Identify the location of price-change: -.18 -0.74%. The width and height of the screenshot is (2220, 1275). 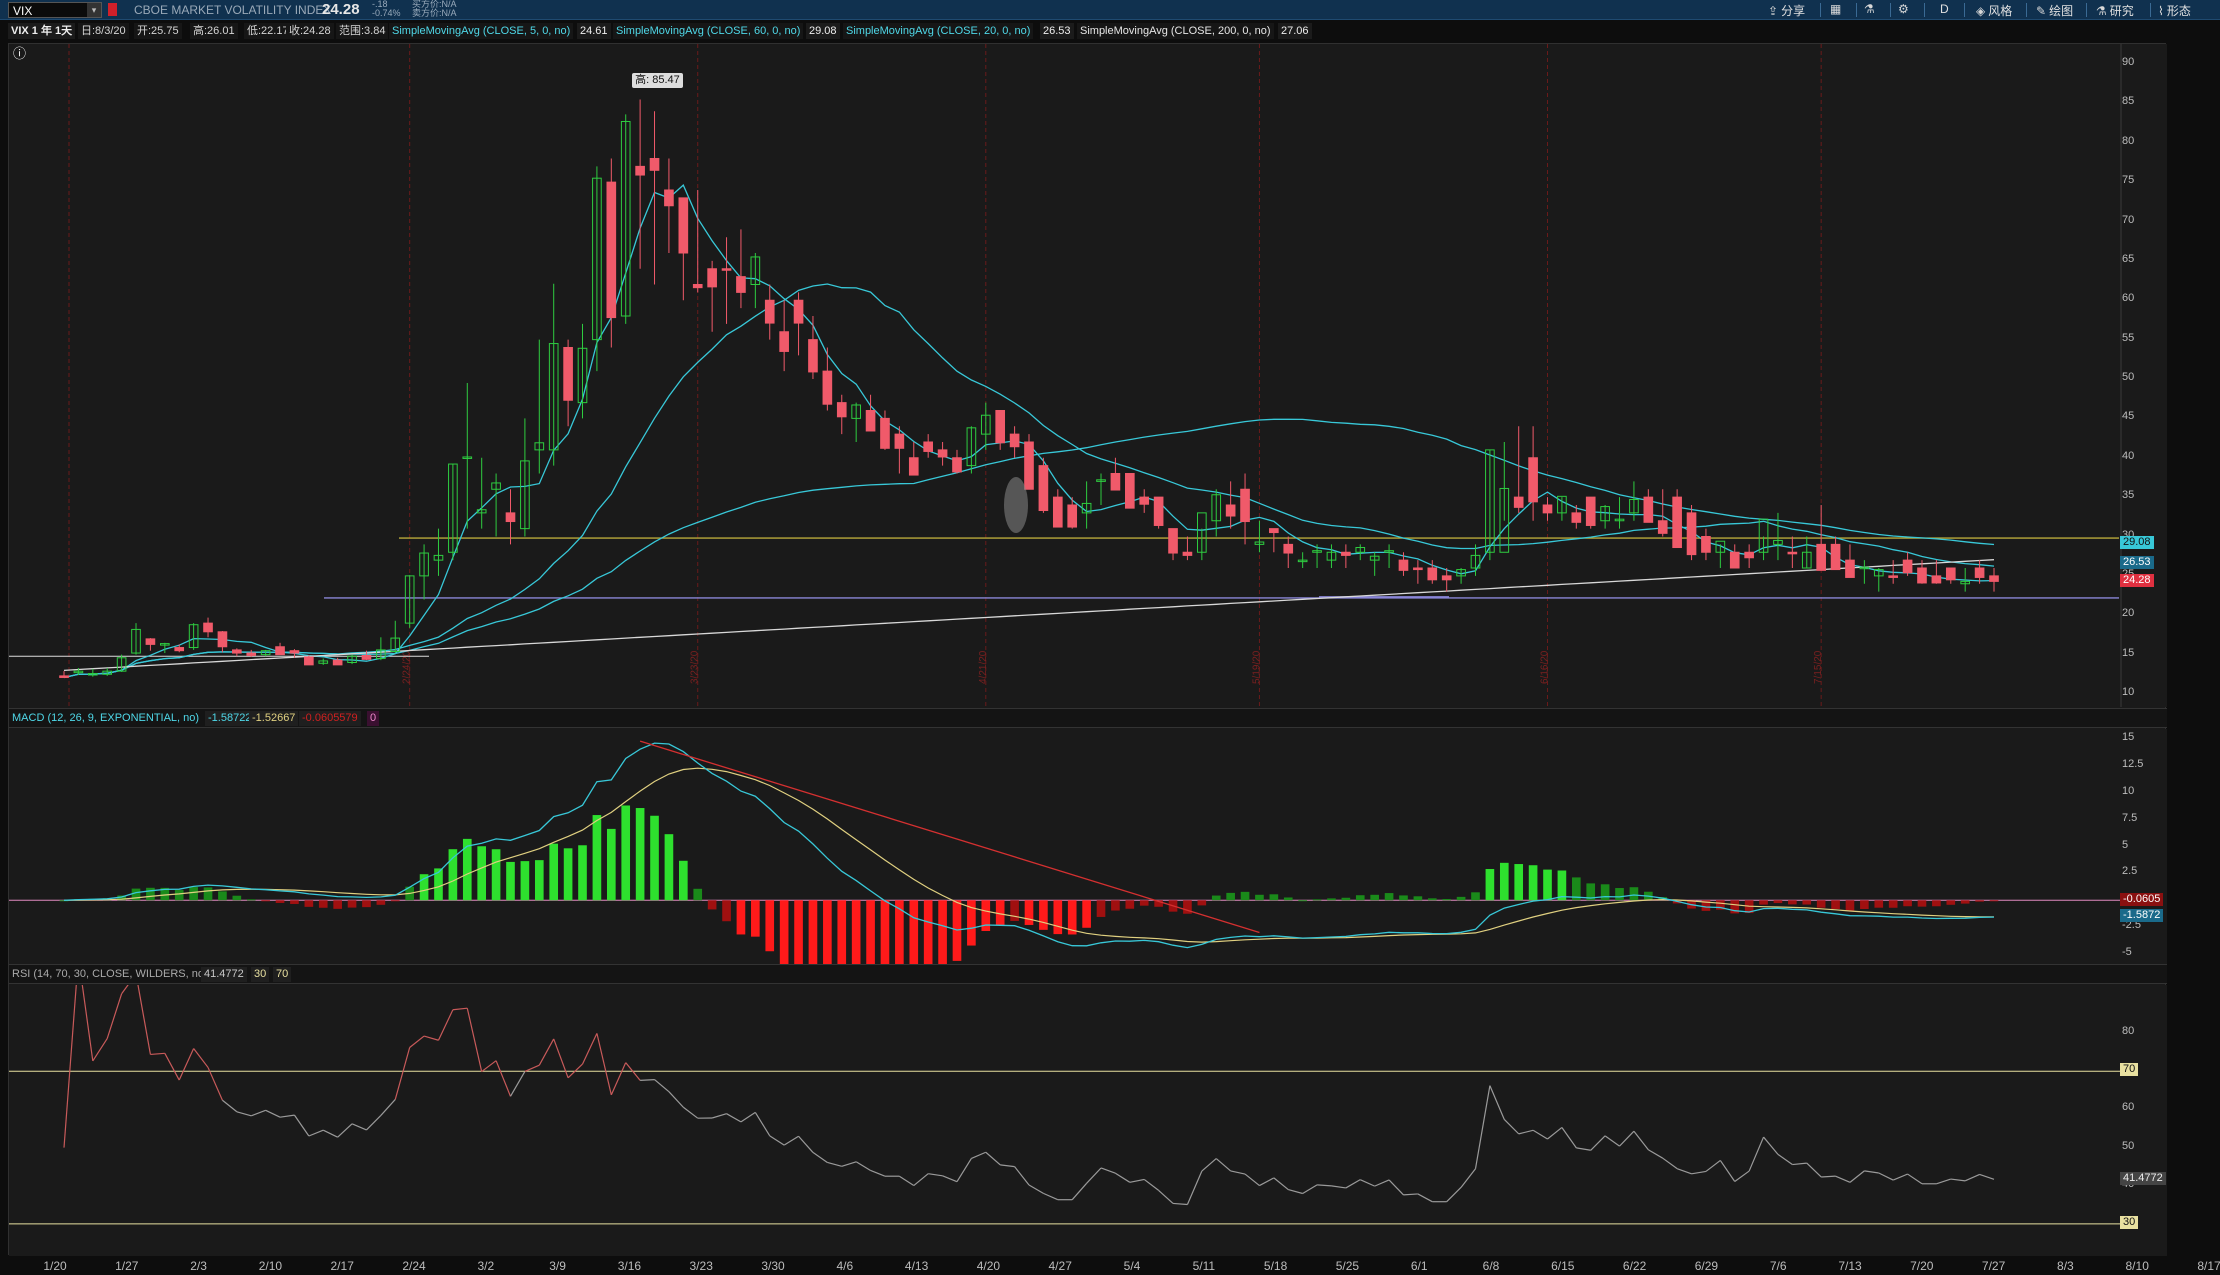
(386, 9).